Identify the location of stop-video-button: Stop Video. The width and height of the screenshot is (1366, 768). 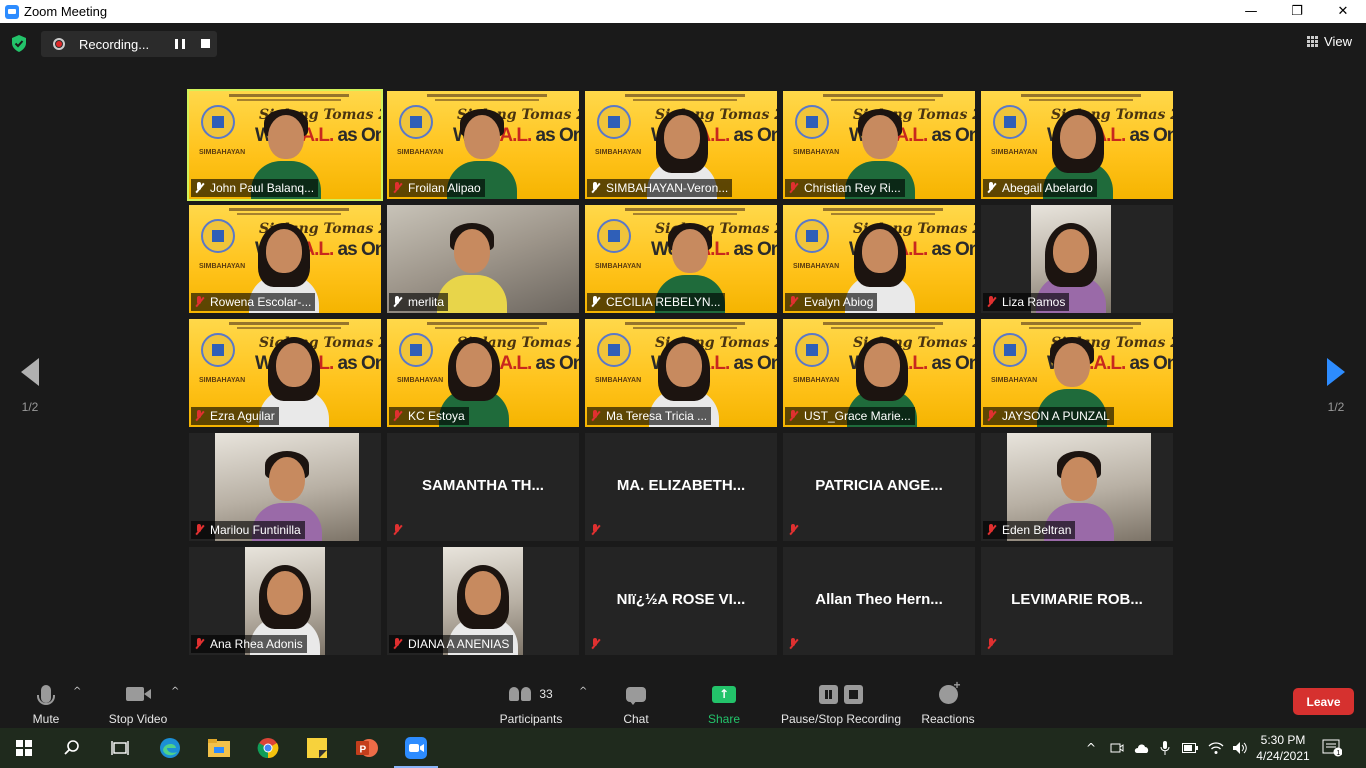
(138, 704).